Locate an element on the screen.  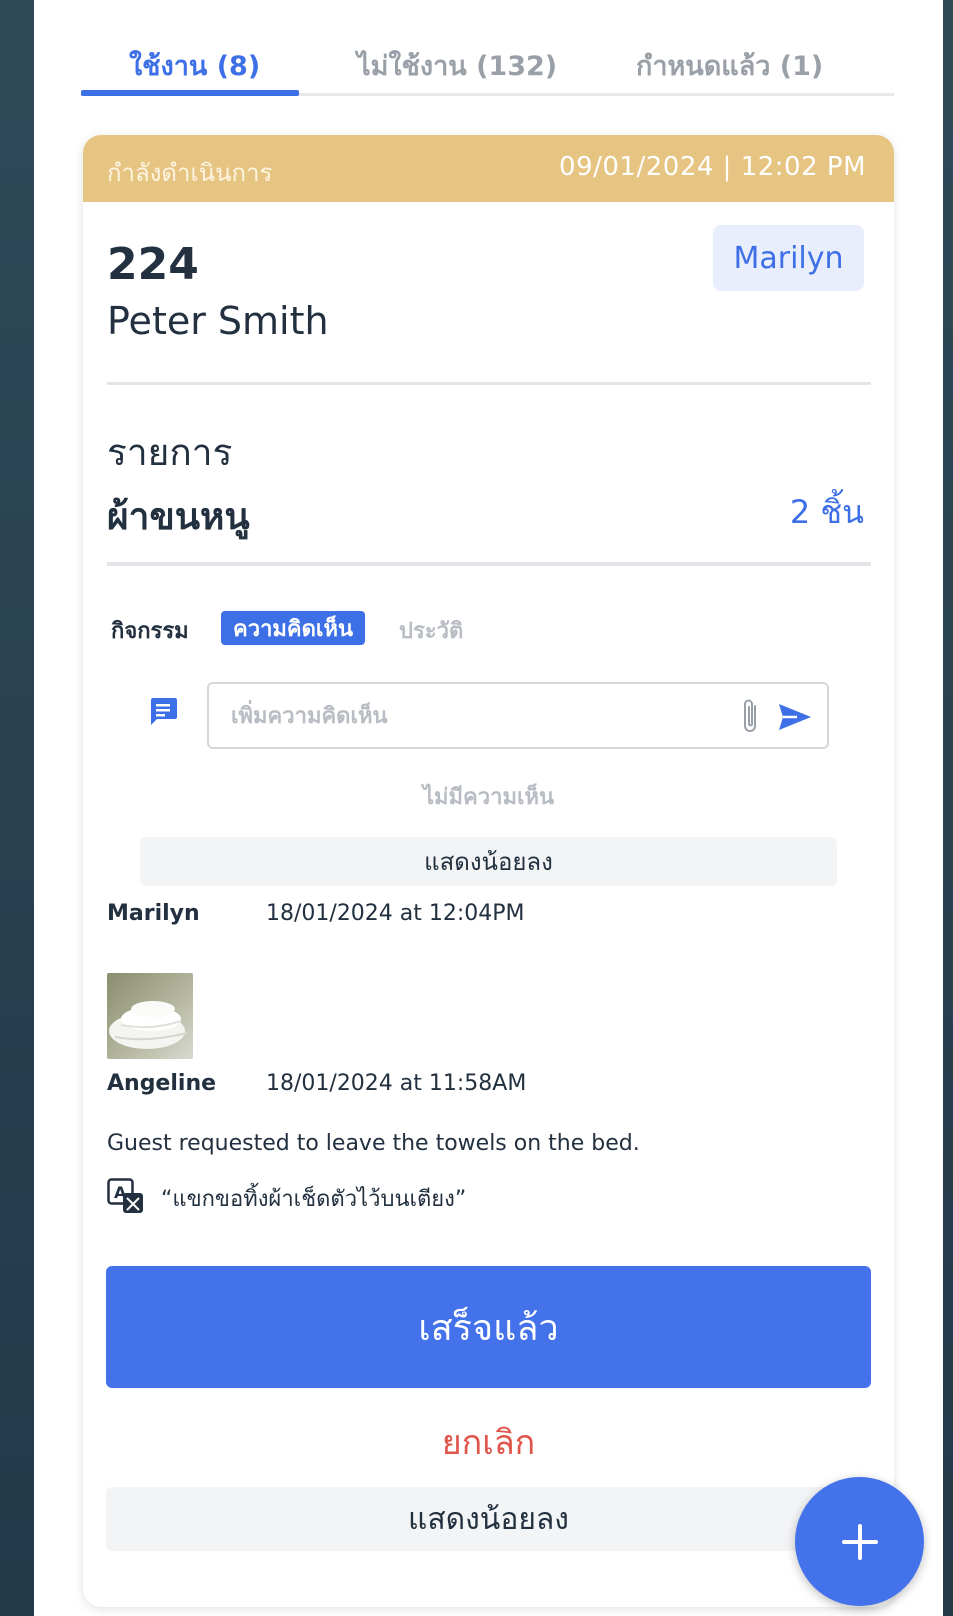
no-comments-text: ไม่มีความเห็น is located at coordinates (488, 797).